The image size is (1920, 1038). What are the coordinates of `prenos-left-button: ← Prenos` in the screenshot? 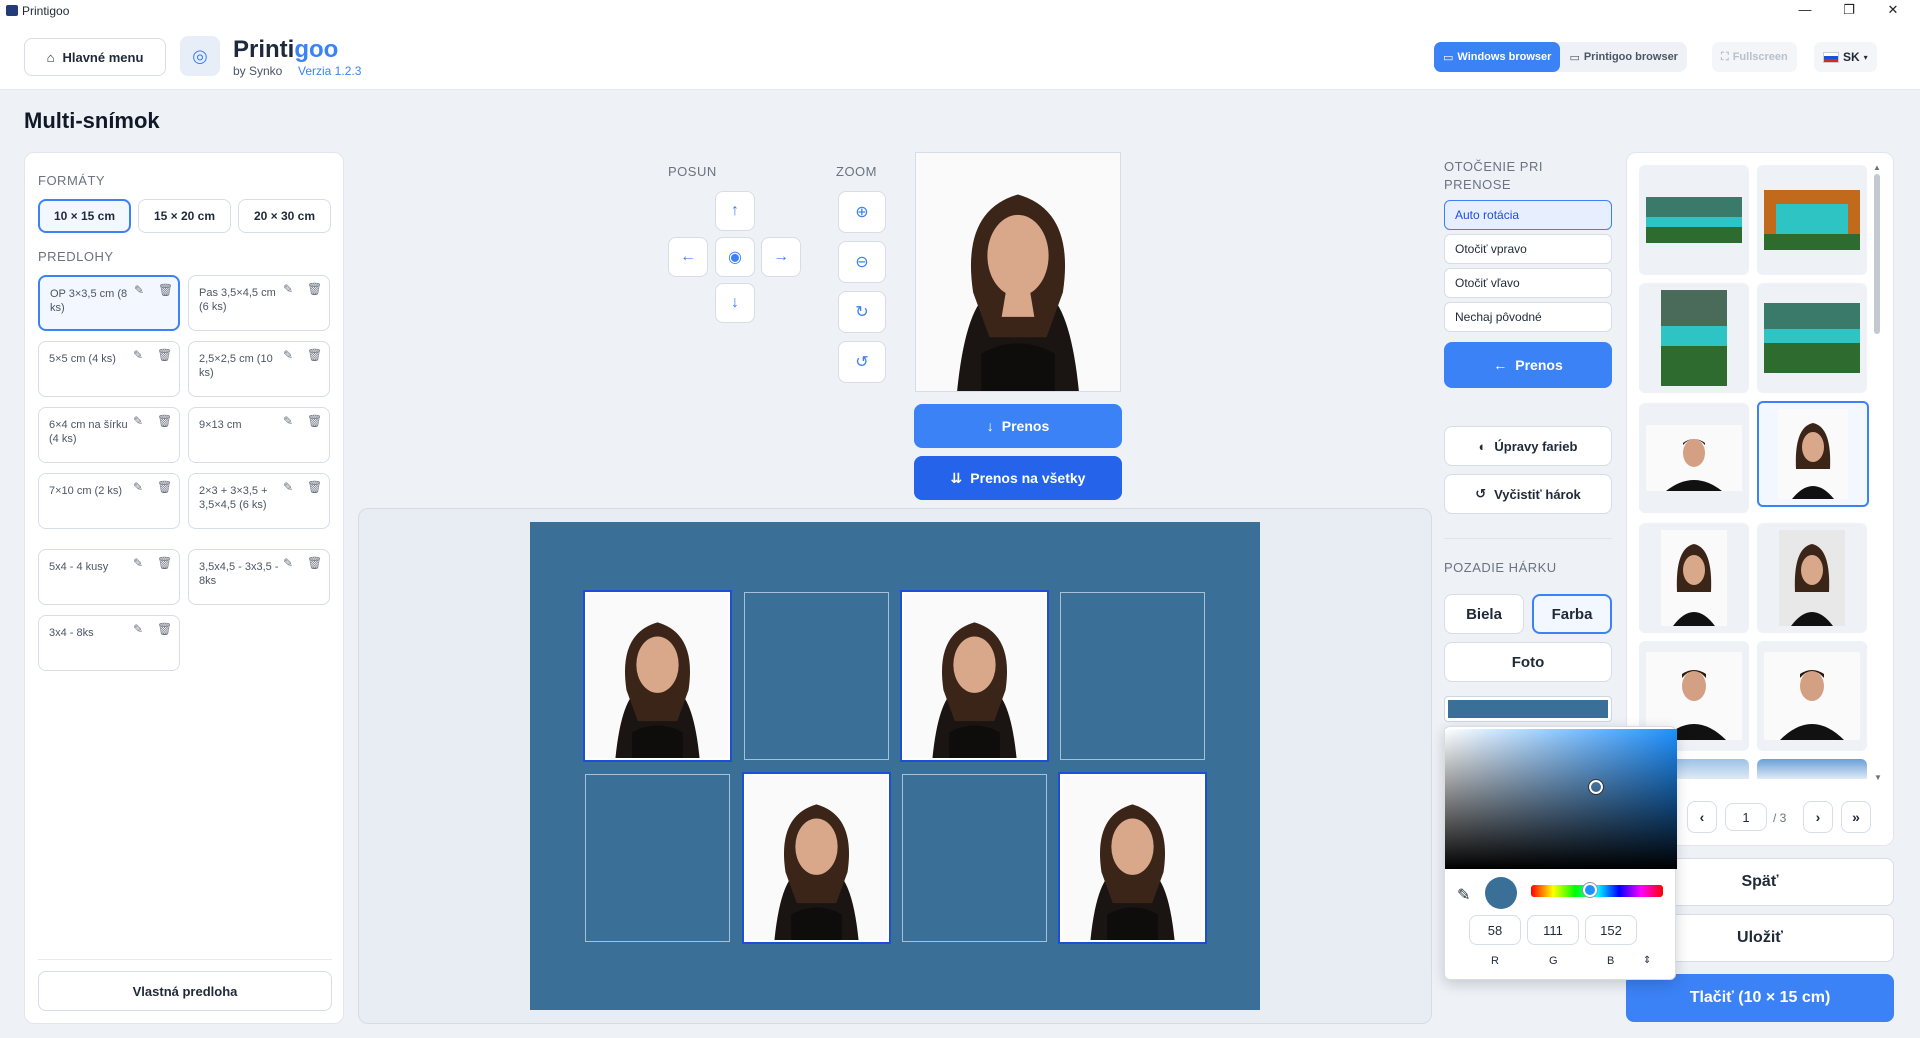 It's located at (1528, 365).